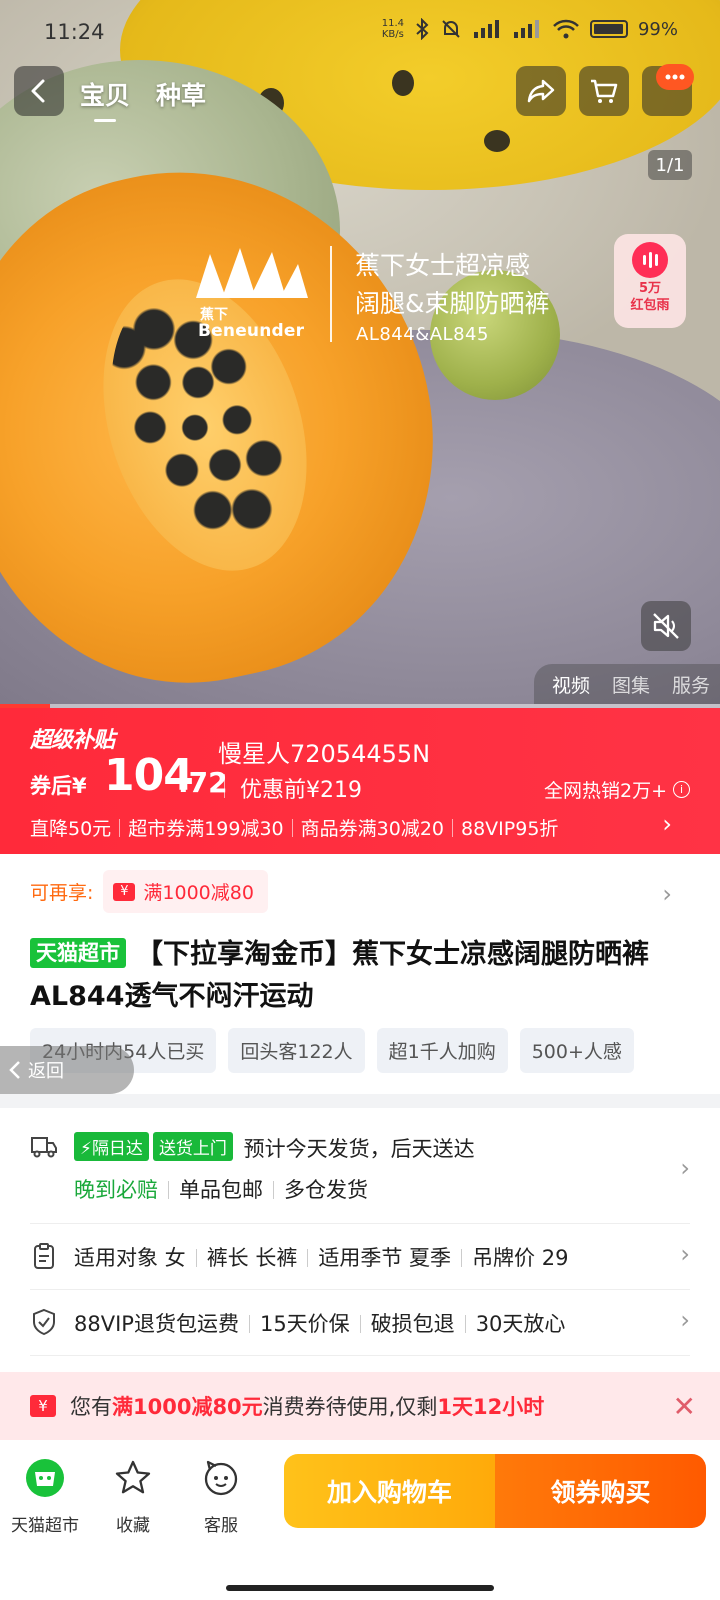 The image size is (720, 1600). What do you see at coordinates (321, 1258) in the screenshot?
I see `spec-content: 适用对象 女裤长 长裤 适用季节 夏季 吊牌价 29` at bounding box center [321, 1258].